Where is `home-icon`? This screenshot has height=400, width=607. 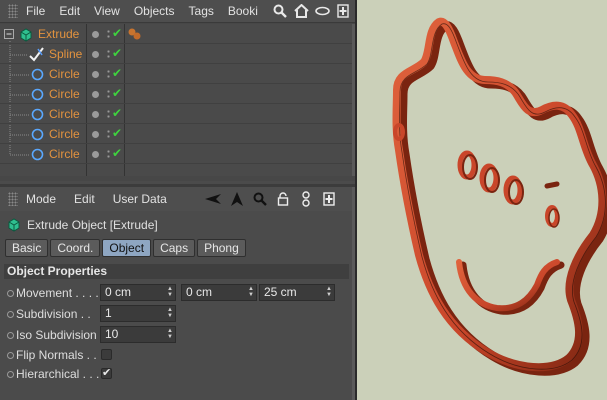
home-icon is located at coordinates (301, 11).